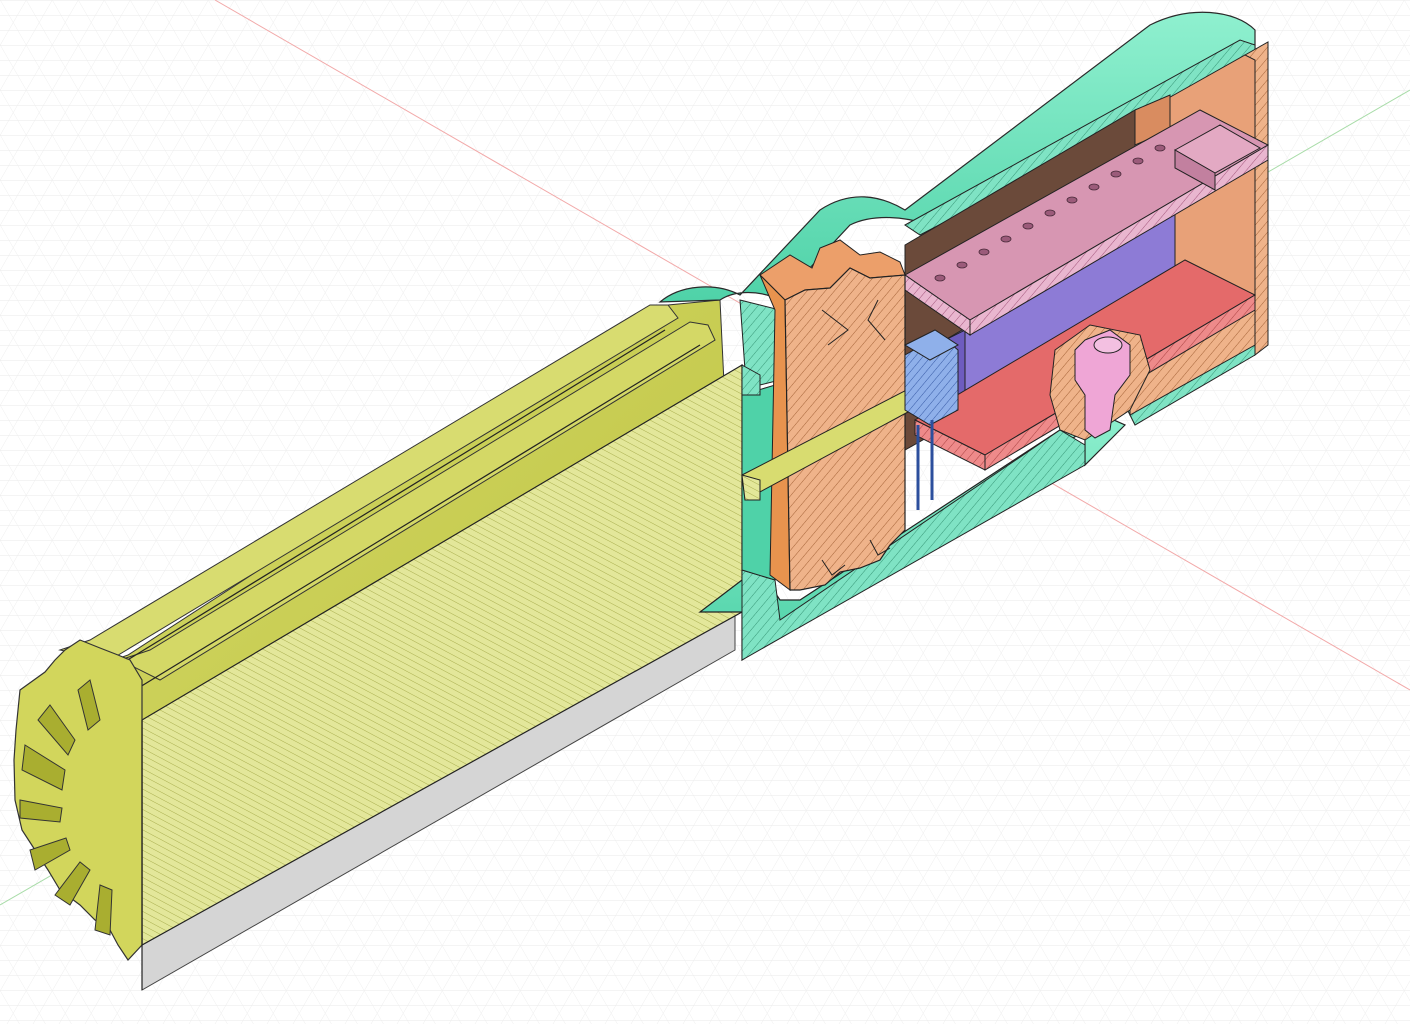 Image resolution: width=1410 pixels, height=1024 pixels. I want to click on button-top, so click(1108, 345).